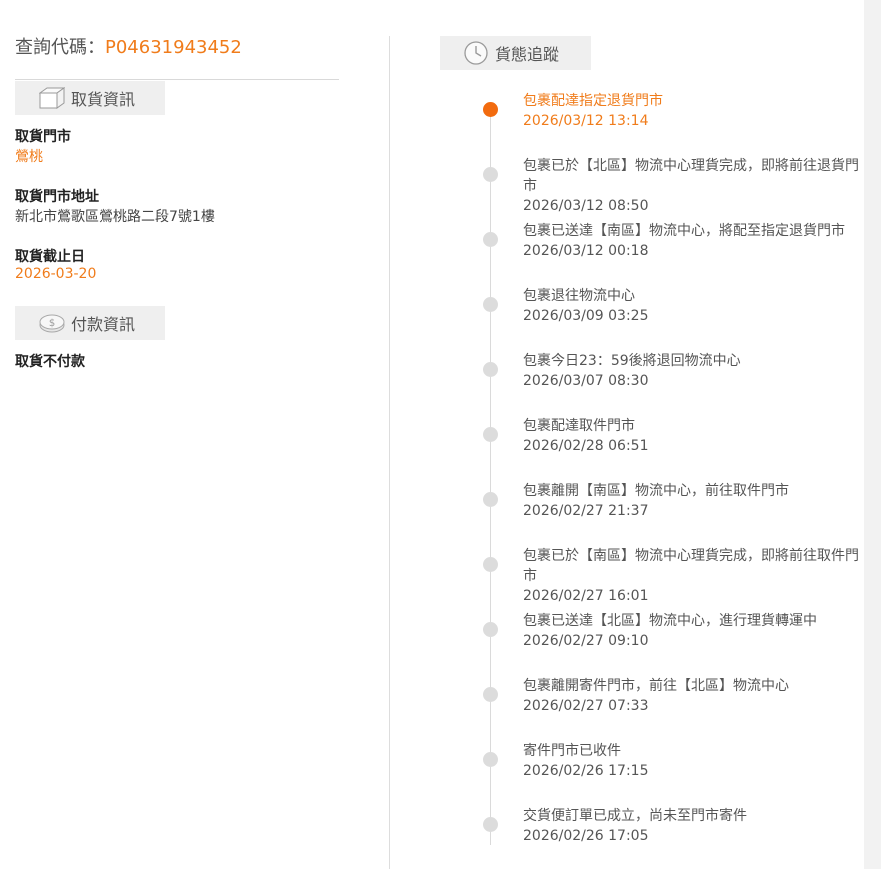 The image size is (881, 869). What do you see at coordinates (586, 206) in the screenshot?
I see `timeline-event-time: 2026/03/12 08:50` at bounding box center [586, 206].